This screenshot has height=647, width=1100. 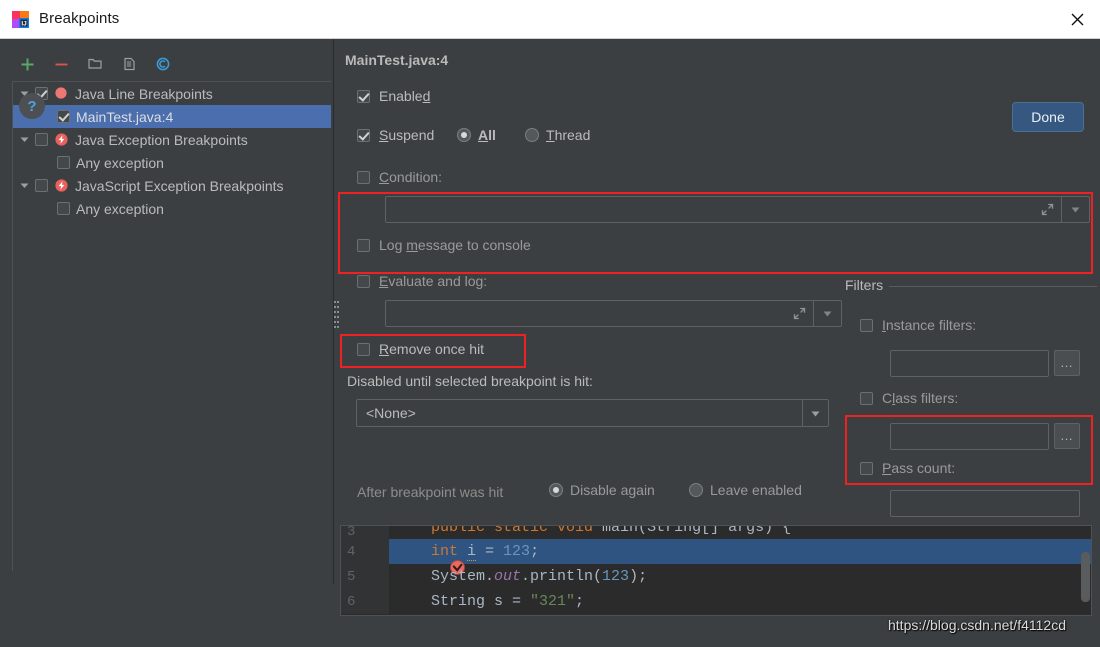 I want to click on after-hit-leave-enabled-radio: Leave enabled, so click(x=745, y=490).